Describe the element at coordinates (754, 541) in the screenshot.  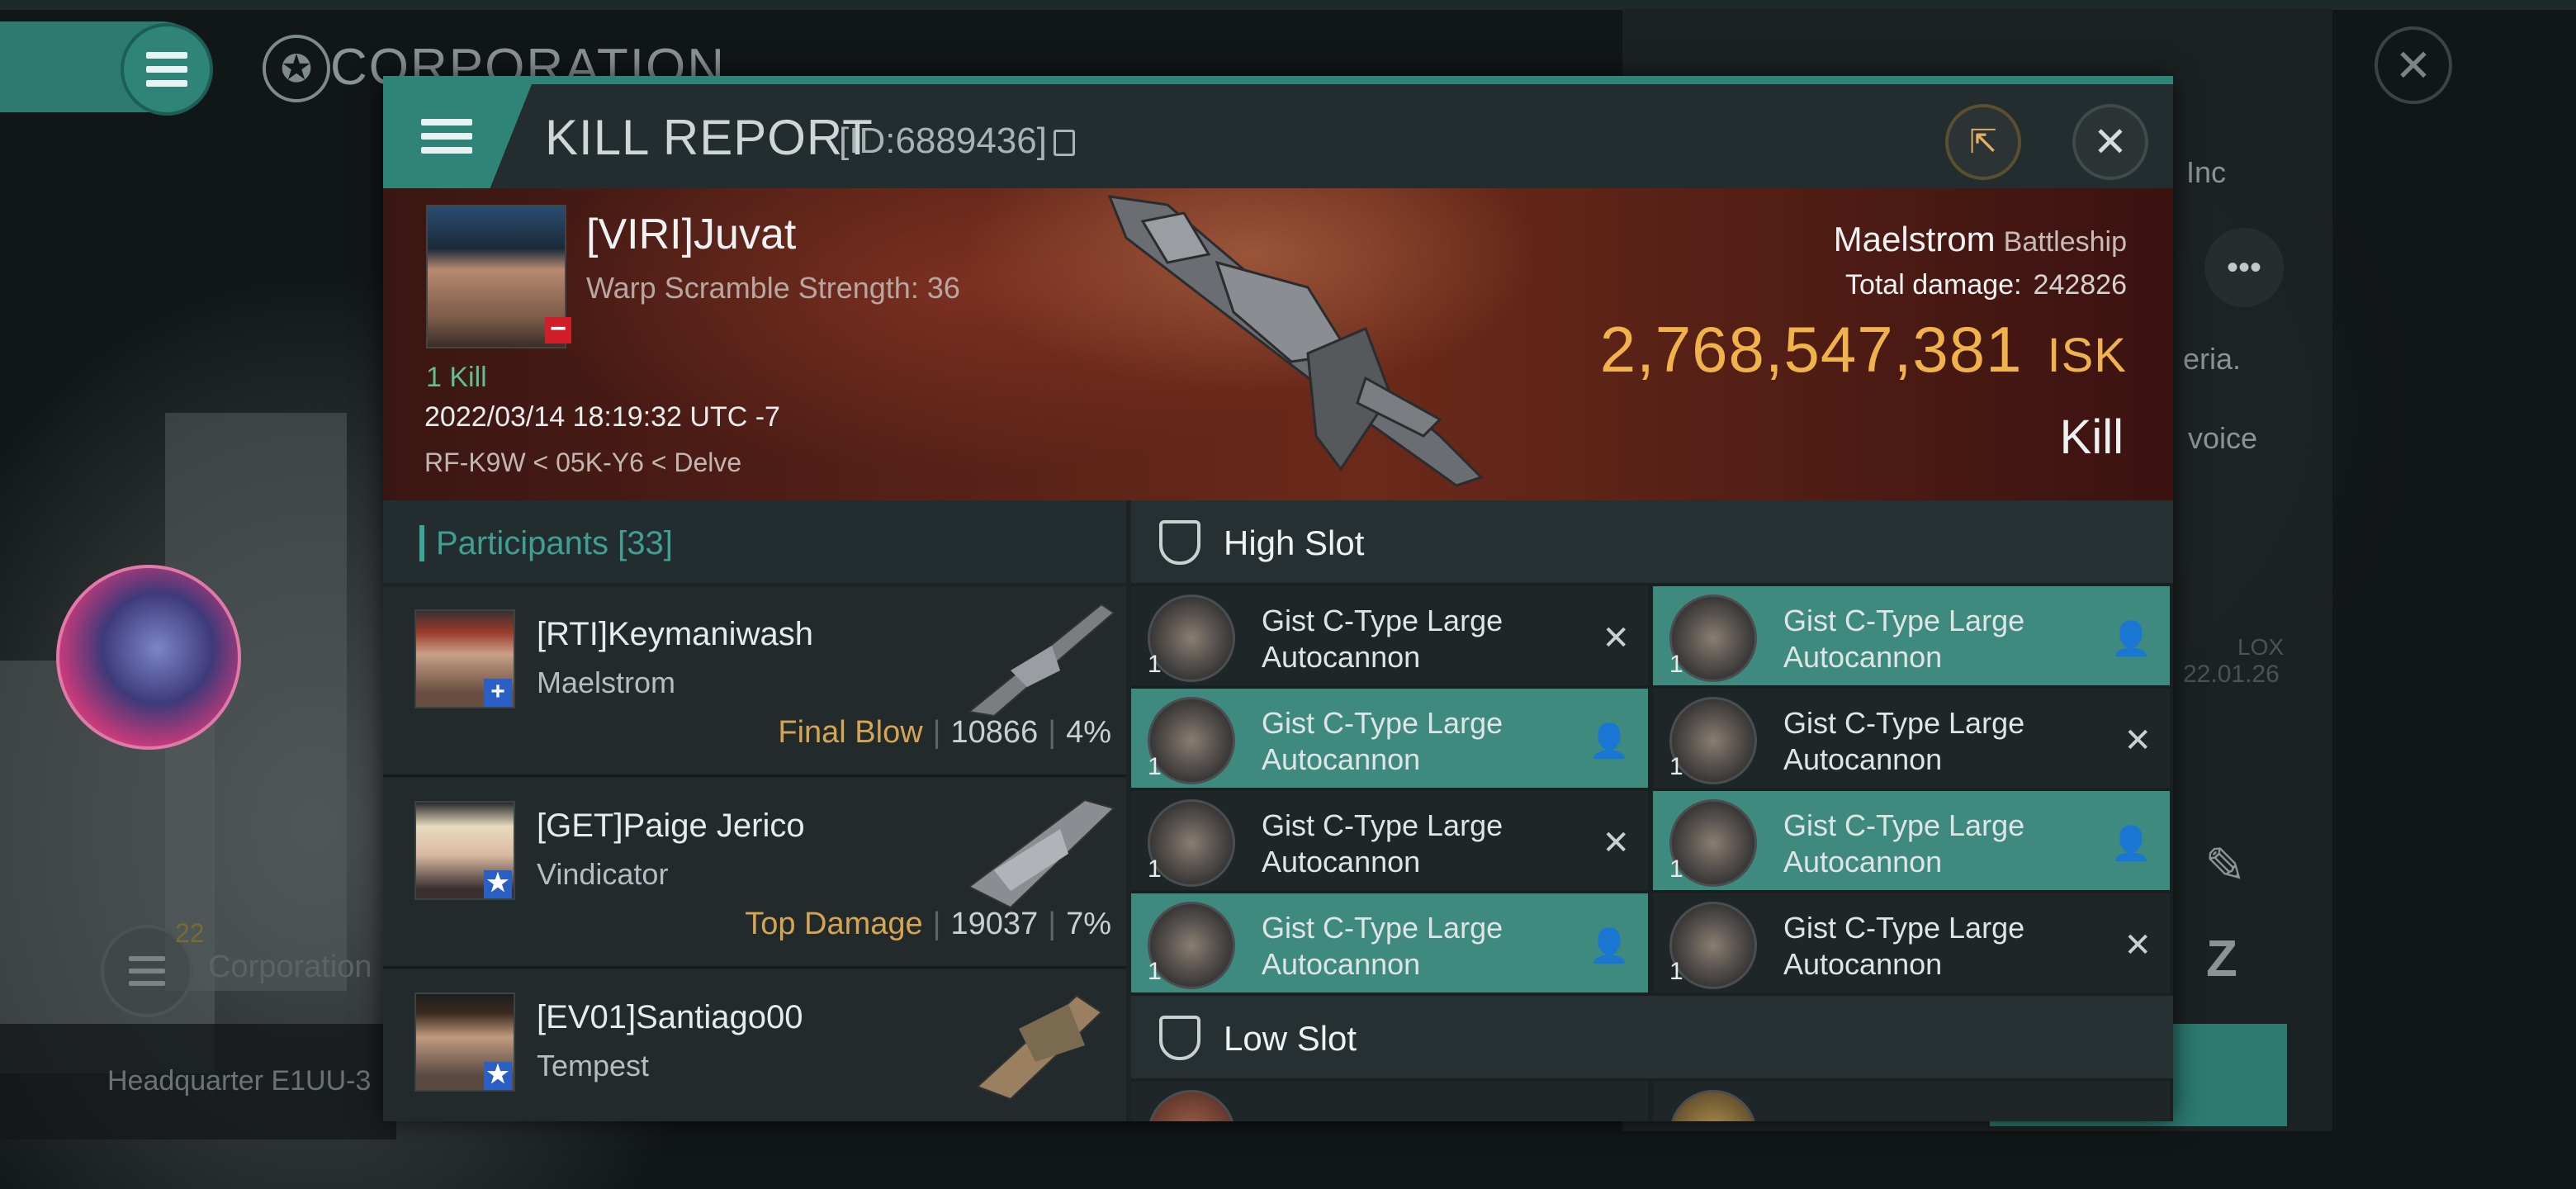
I see `participants-header: Participants [33]` at that location.